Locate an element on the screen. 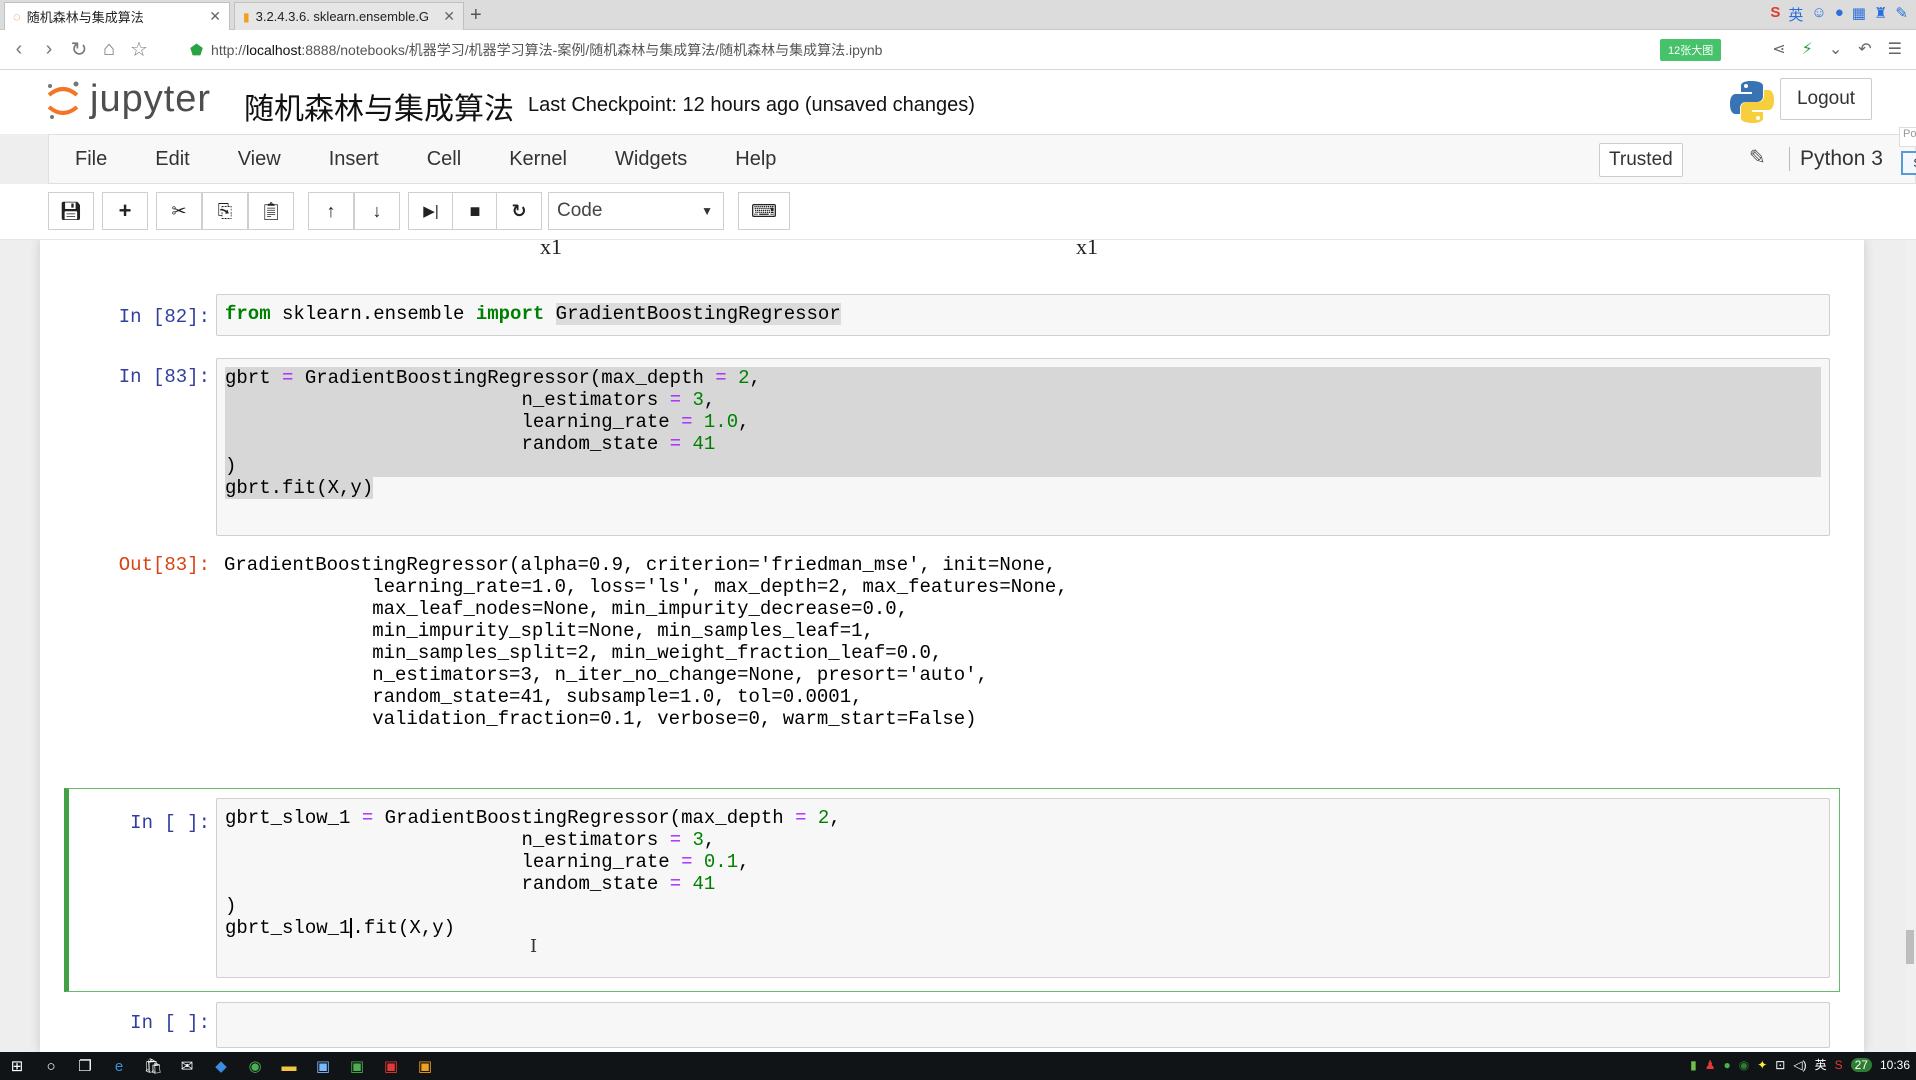 This screenshot has height=1080, width=1916. code-token: GradientBoostingRegressor(max_depth is located at coordinates (584, 818).